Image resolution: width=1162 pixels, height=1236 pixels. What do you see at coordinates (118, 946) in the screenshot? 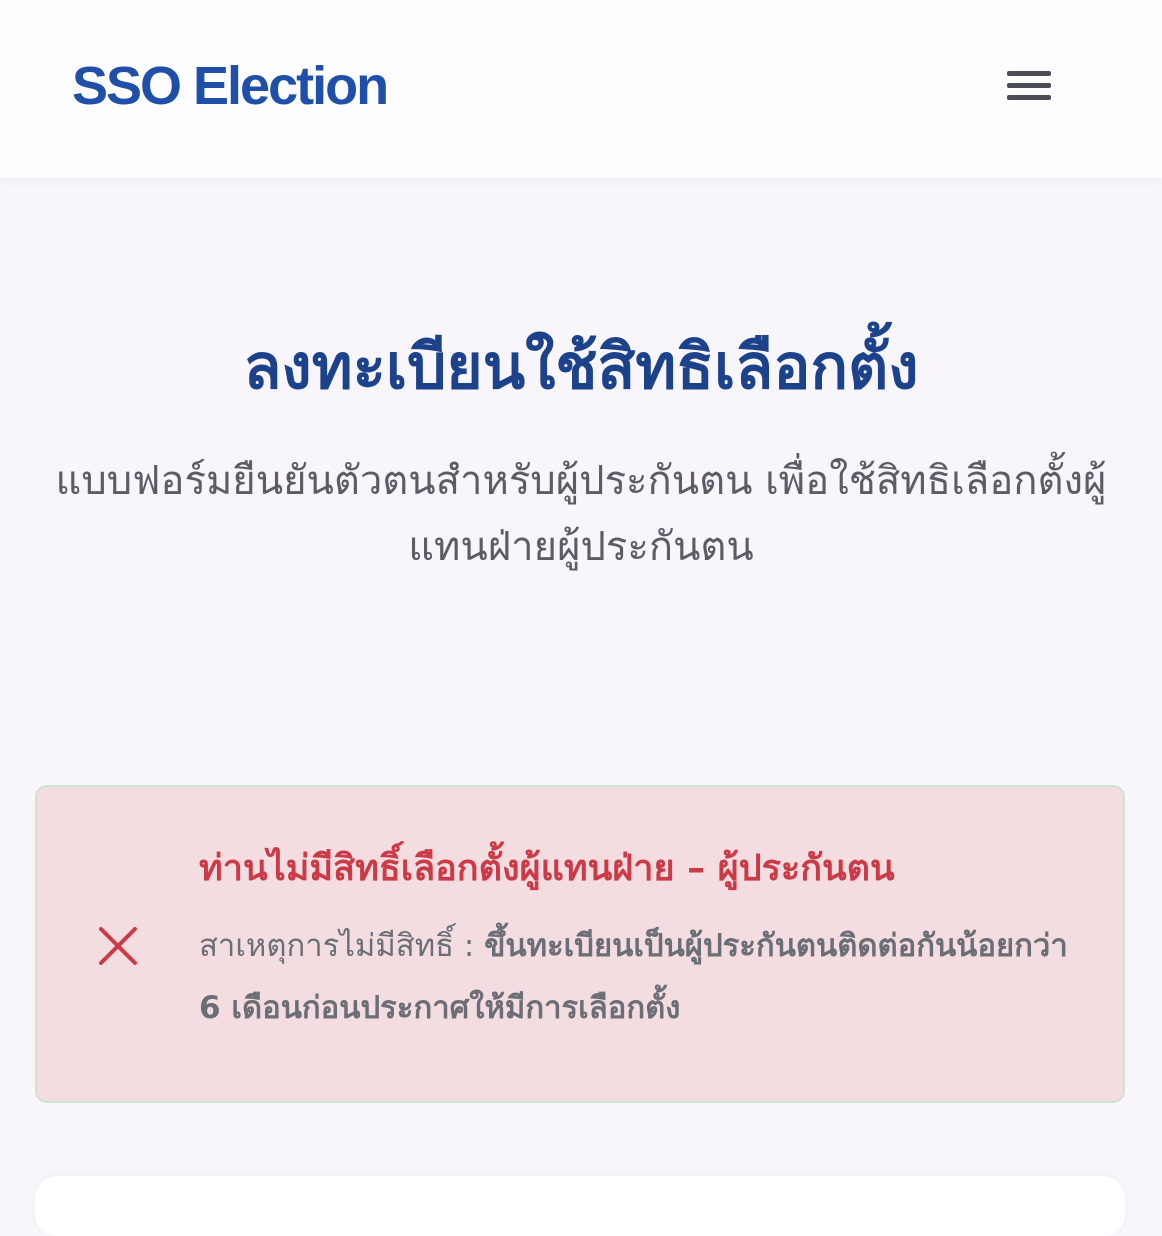
I see `close-x-icon` at bounding box center [118, 946].